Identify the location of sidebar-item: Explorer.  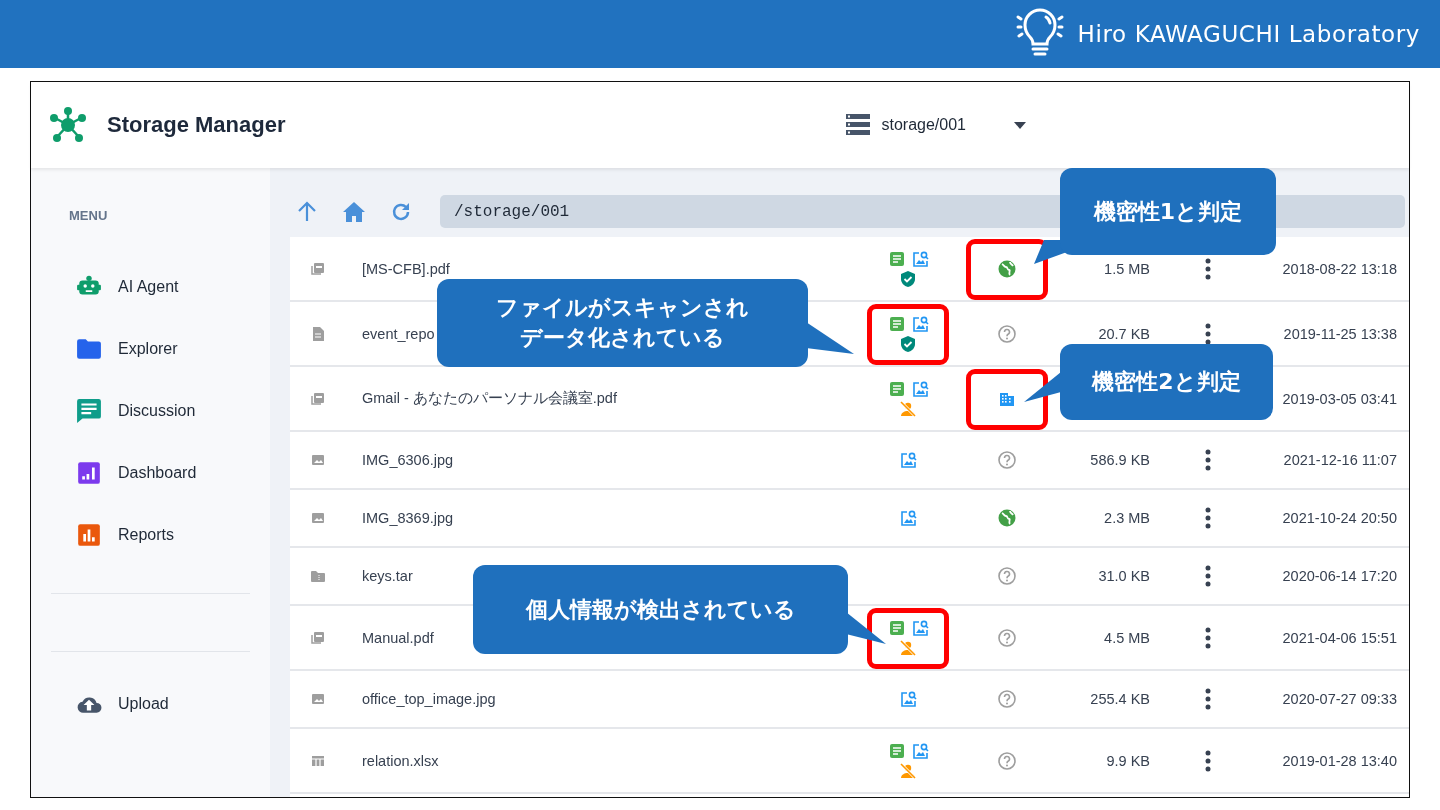
(148, 349).